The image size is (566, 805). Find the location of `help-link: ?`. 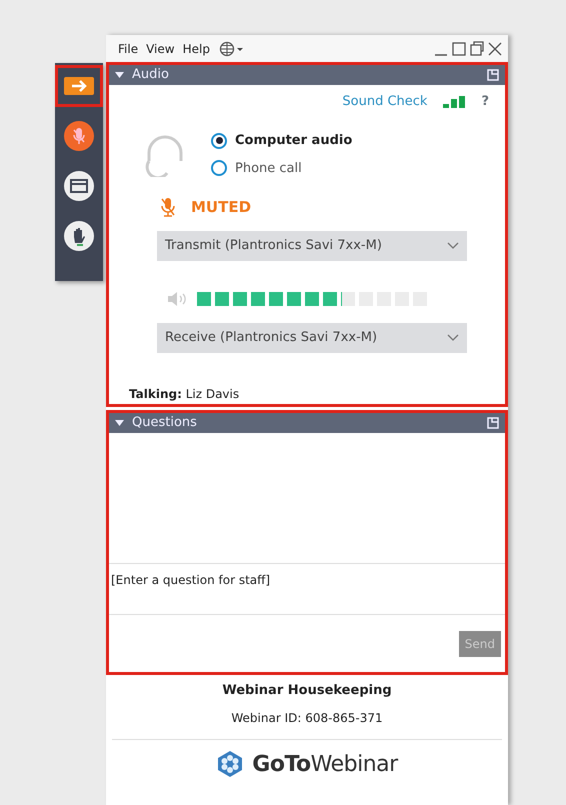

help-link: ? is located at coordinates (485, 102).